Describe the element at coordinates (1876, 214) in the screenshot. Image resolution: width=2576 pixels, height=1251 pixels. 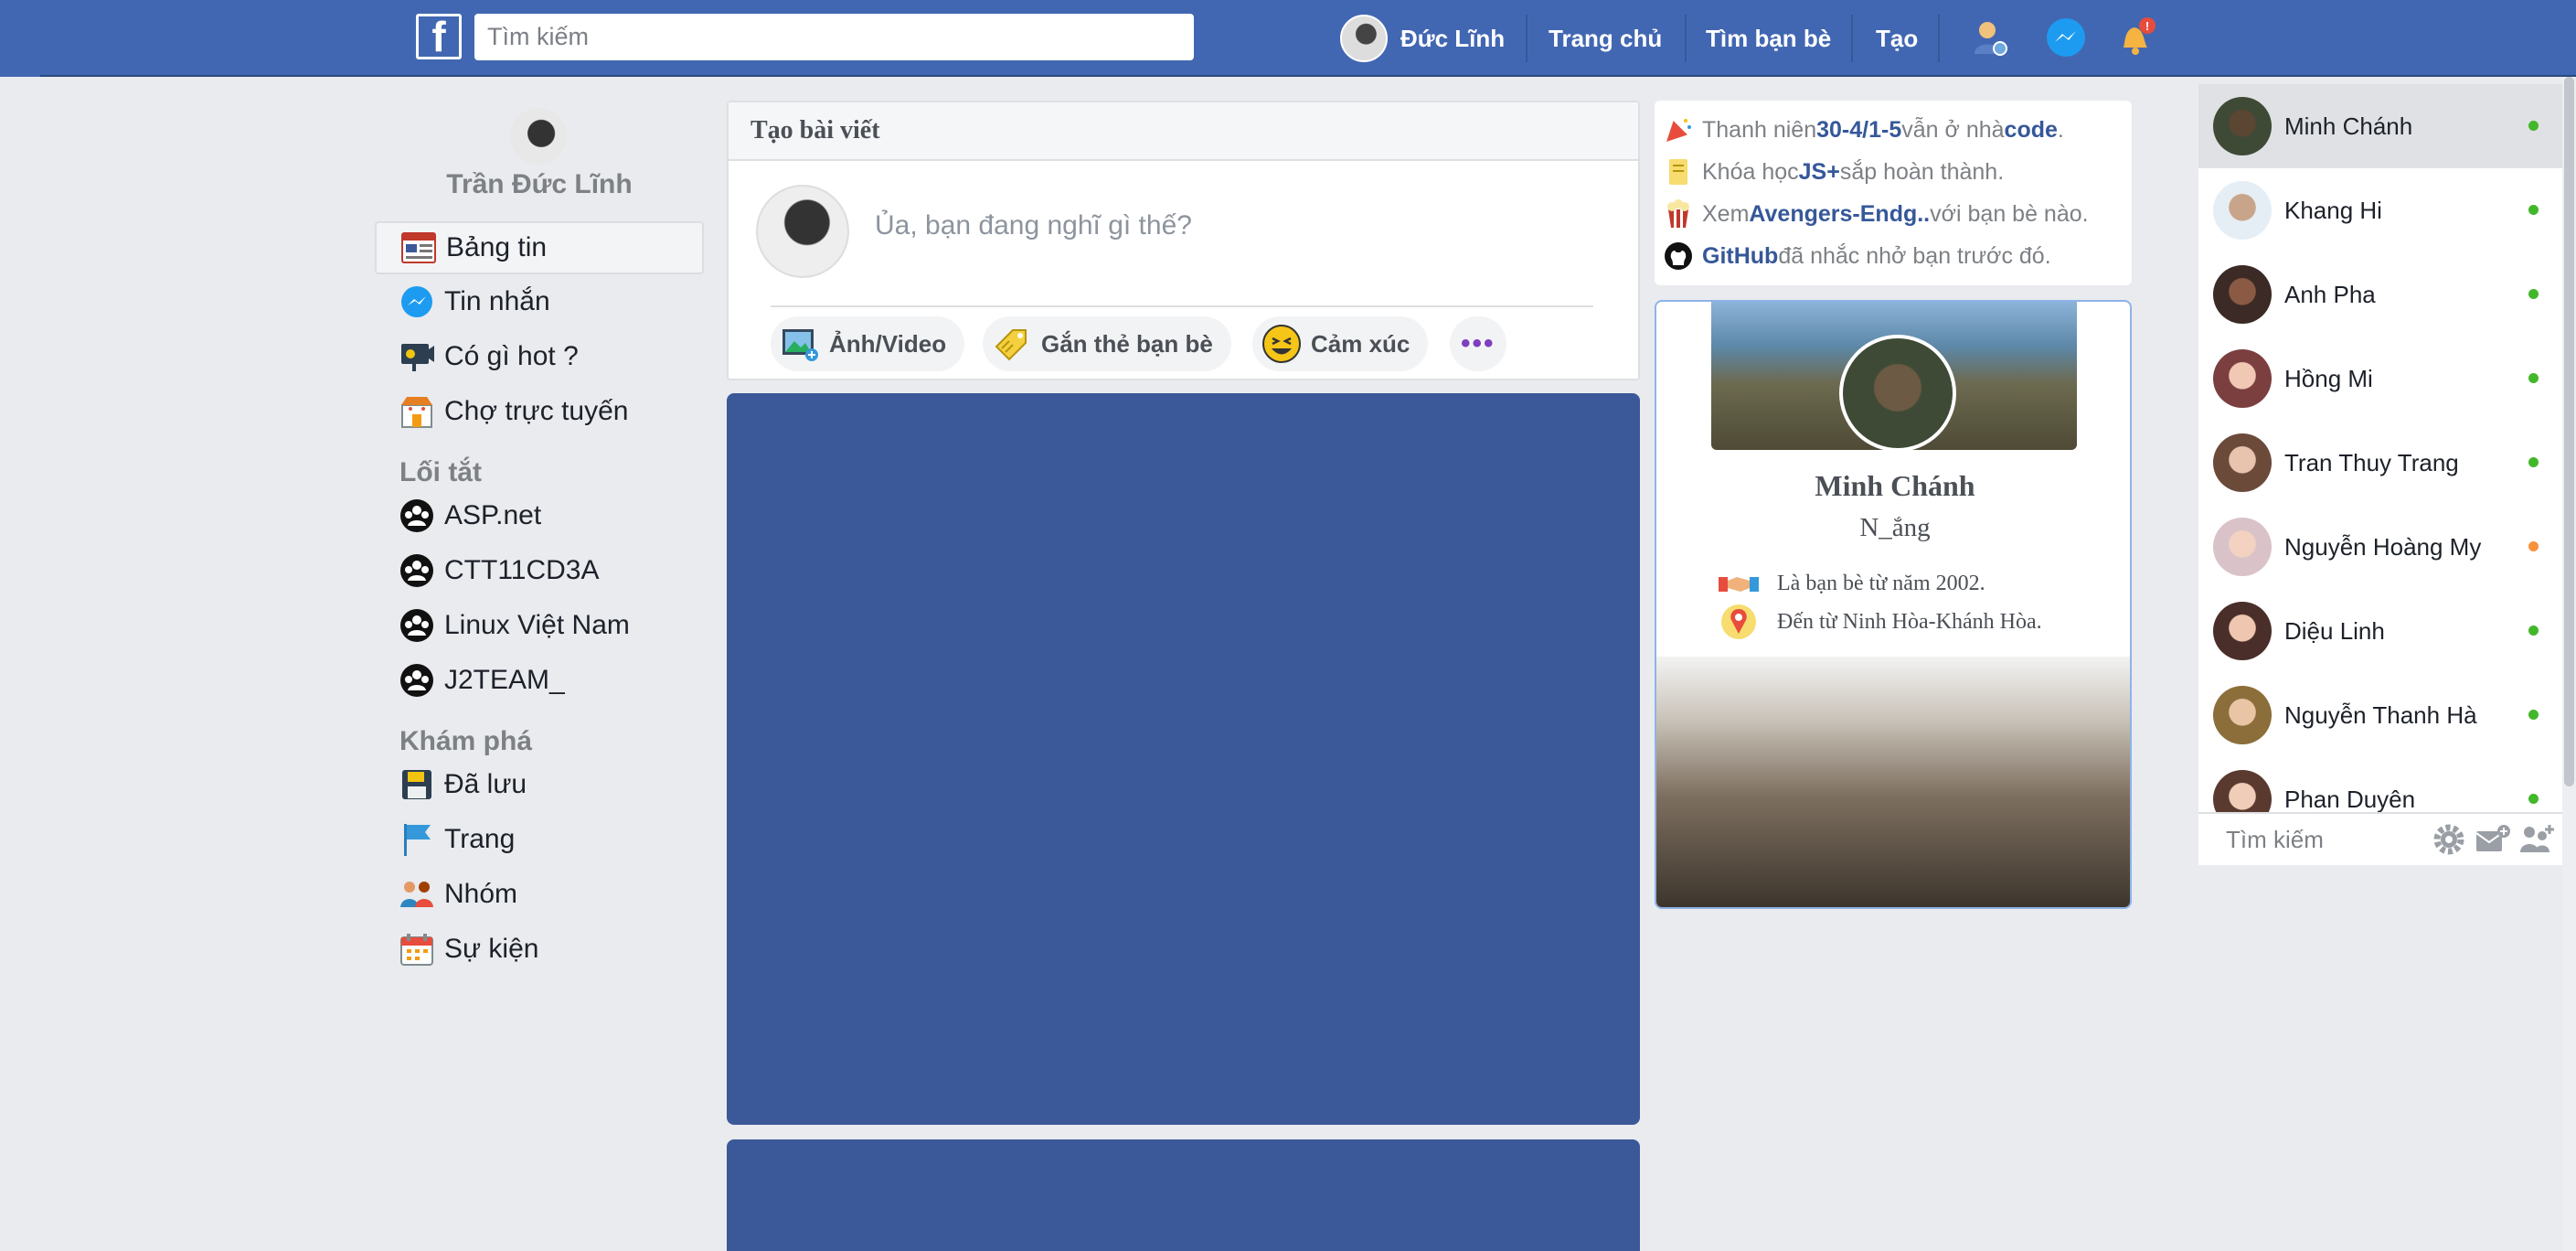
I see `reminder-item: Xem Avengers-Endg.. với bạn bè nào.` at that location.